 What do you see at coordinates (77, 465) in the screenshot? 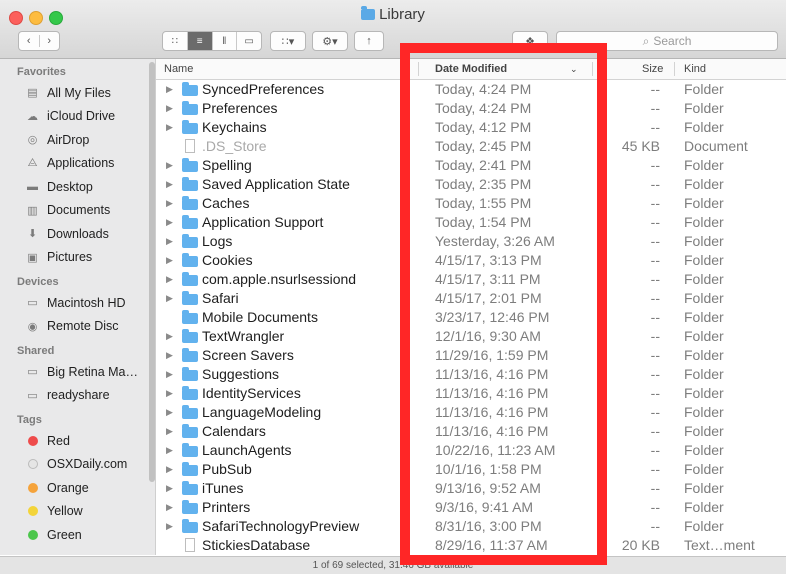
I see `sidebar-tag-osxdaily: OSXDaily.com` at bounding box center [77, 465].